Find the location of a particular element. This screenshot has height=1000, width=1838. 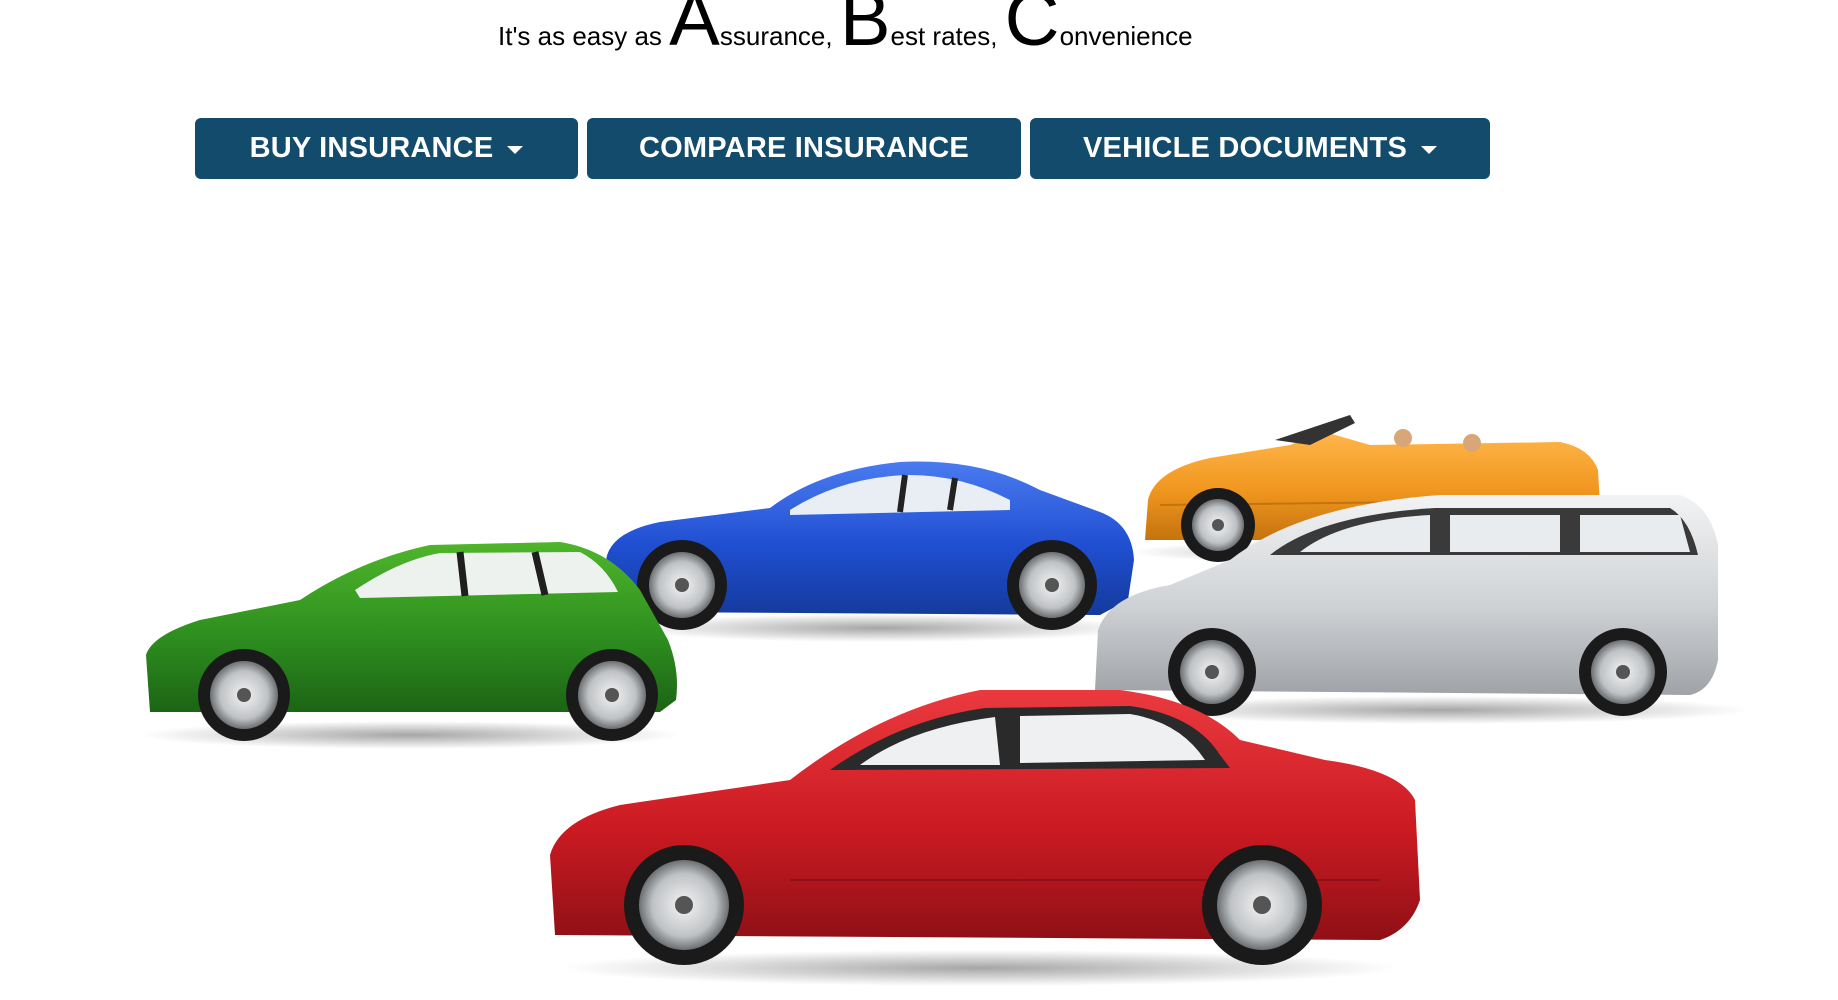

tagline-letter-c: C is located at coordinates (1032, 31).